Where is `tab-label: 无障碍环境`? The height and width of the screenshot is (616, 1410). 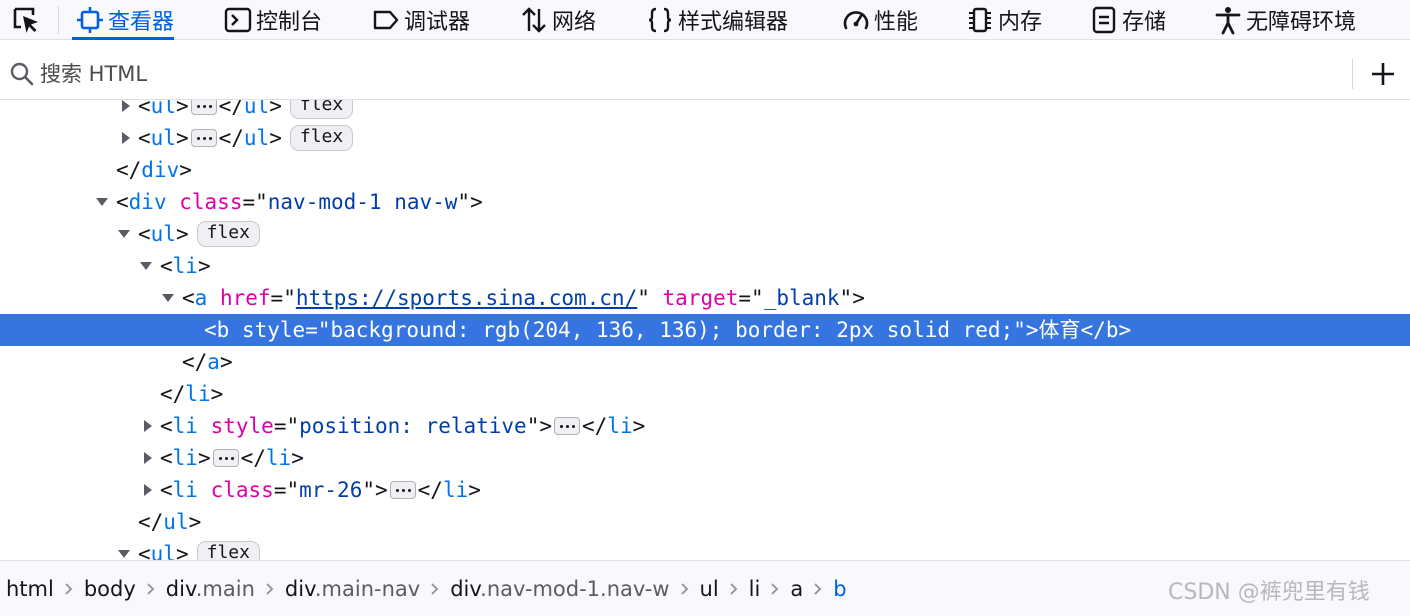
tab-label: 无障碍环境 is located at coordinates (1301, 22).